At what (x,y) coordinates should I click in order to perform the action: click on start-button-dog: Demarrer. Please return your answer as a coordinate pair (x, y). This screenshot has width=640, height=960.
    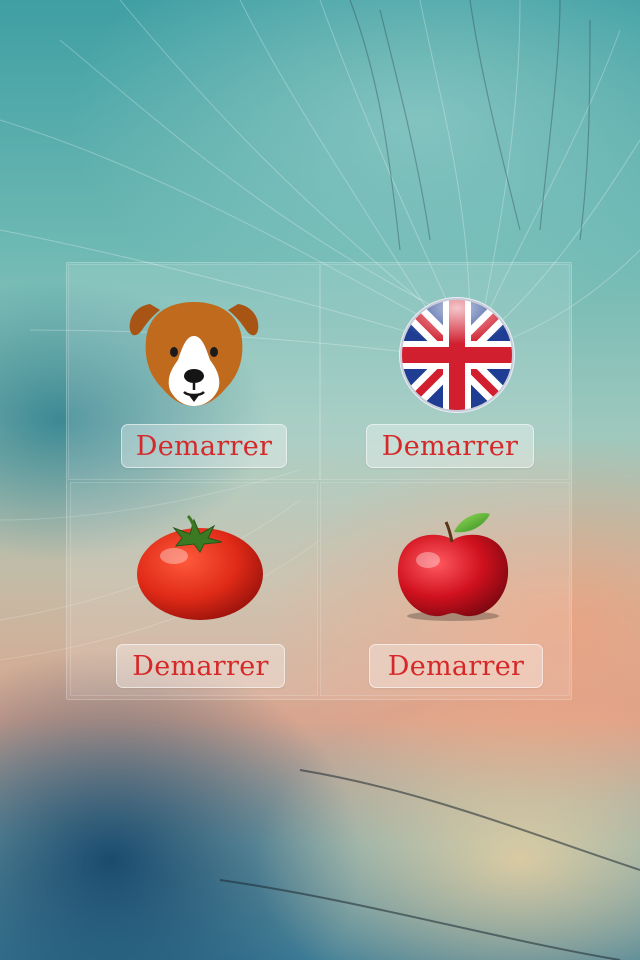
    Looking at the image, I should click on (204, 446).